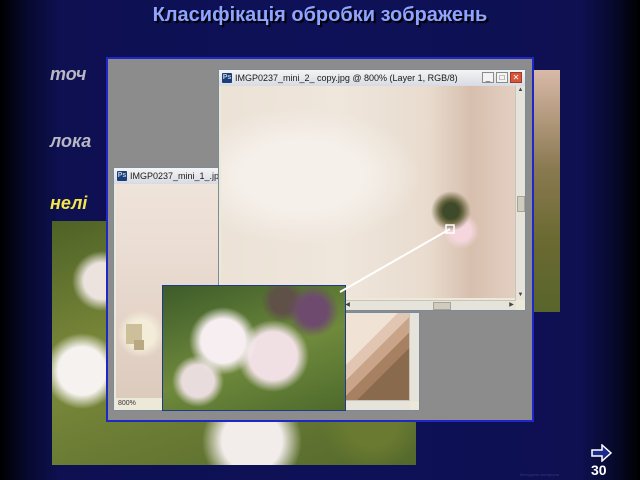 This screenshot has height=480, width=640. I want to click on original-photo-inset, so click(254, 348).